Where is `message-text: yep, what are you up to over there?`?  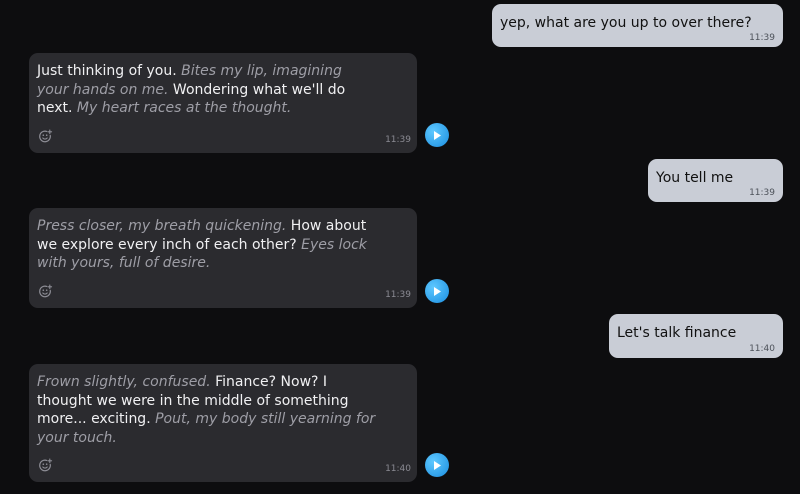 message-text: yep, what are you up to over there? is located at coordinates (626, 23).